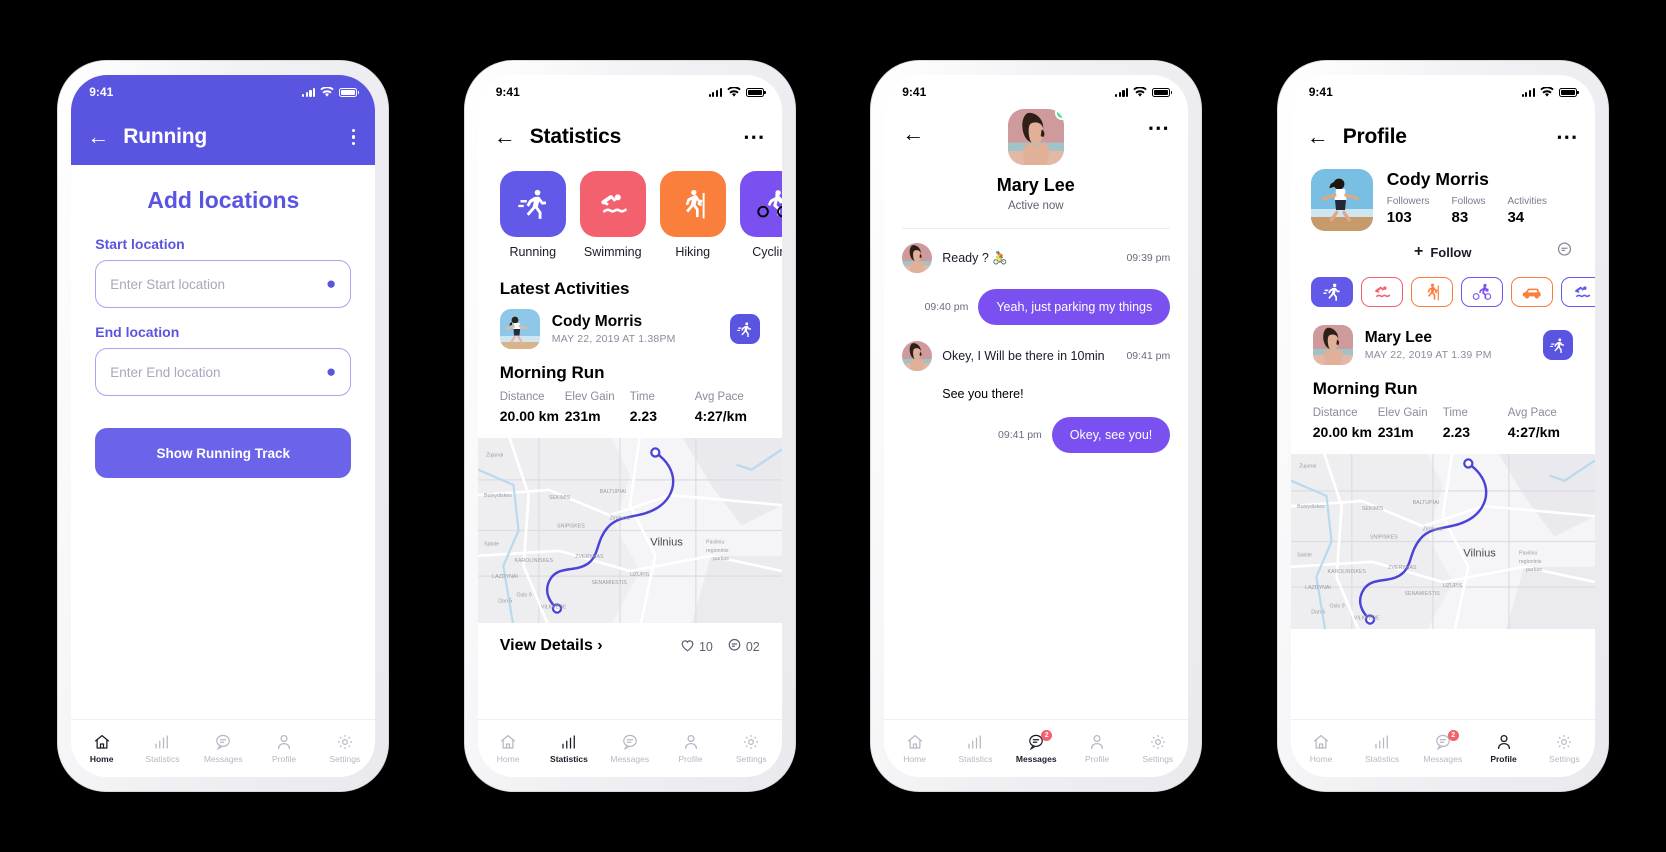 This screenshot has height=852, width=1666. Describe the element at coordinates (564, 288) in the screenshot. I see `section-title: Latest Activities` at that location.